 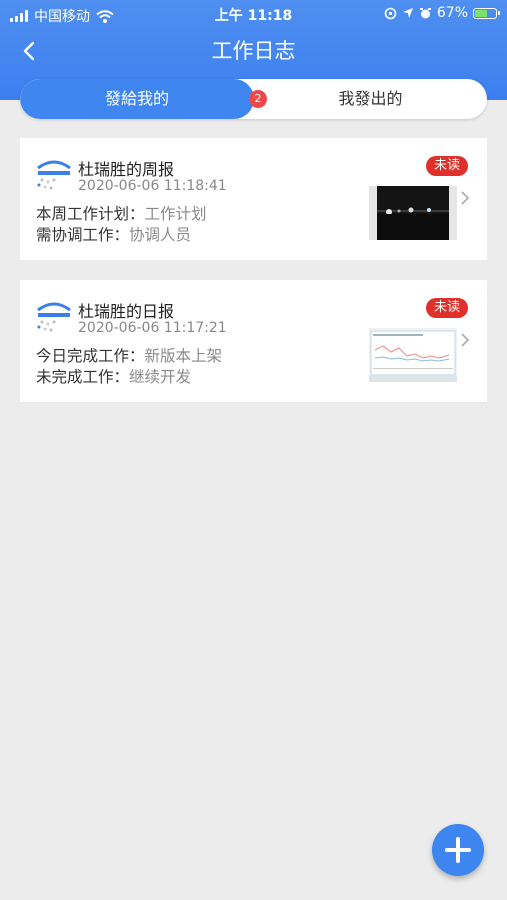 What do you see at coordinates (160, 377) in the screenshot?
I see `log-line-value: 继续开发` at bounding box center [160, 377].